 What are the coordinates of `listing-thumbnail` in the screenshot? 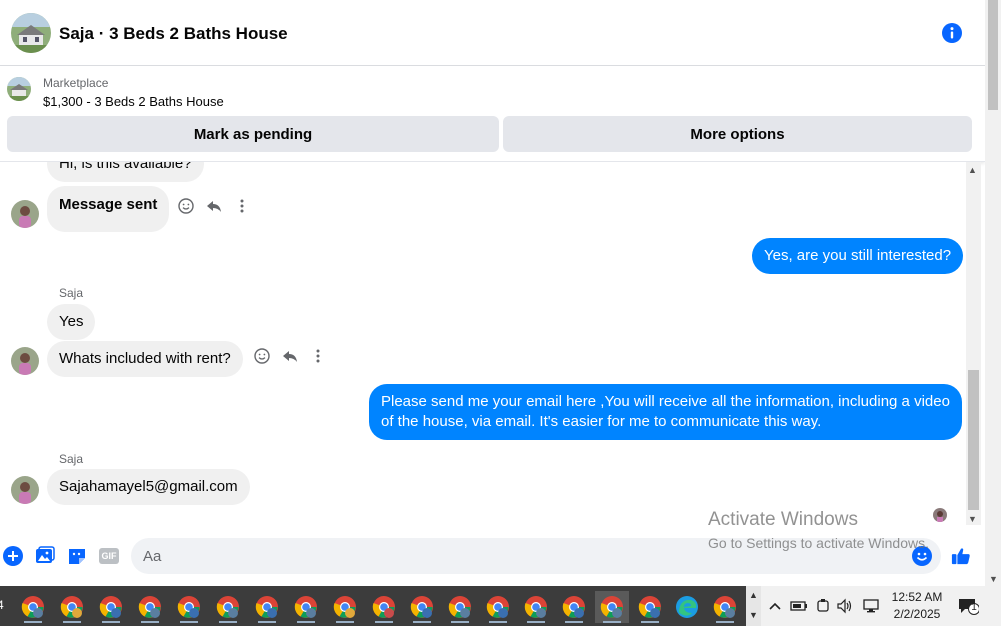 It's located at (19, 89).